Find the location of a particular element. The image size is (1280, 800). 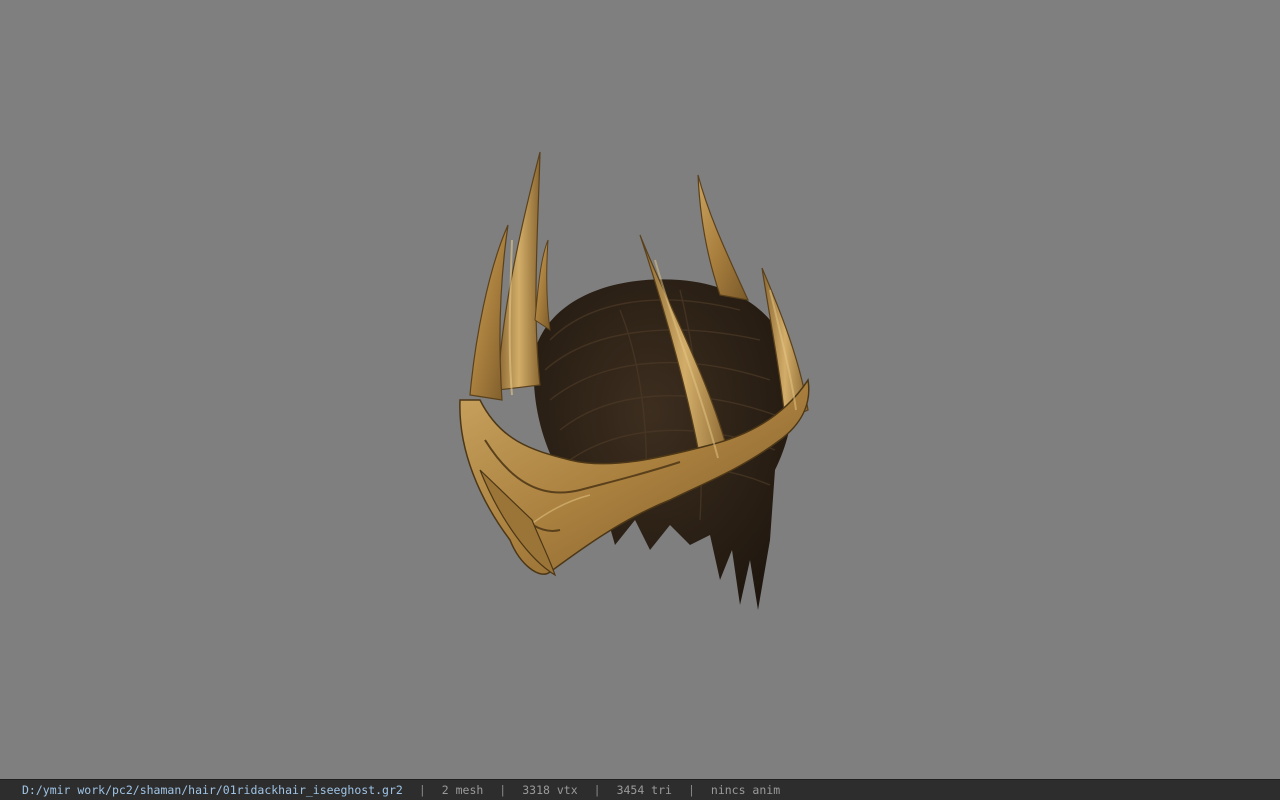

vertex-count: 3318 vtx is located at coordinates (550, 790).